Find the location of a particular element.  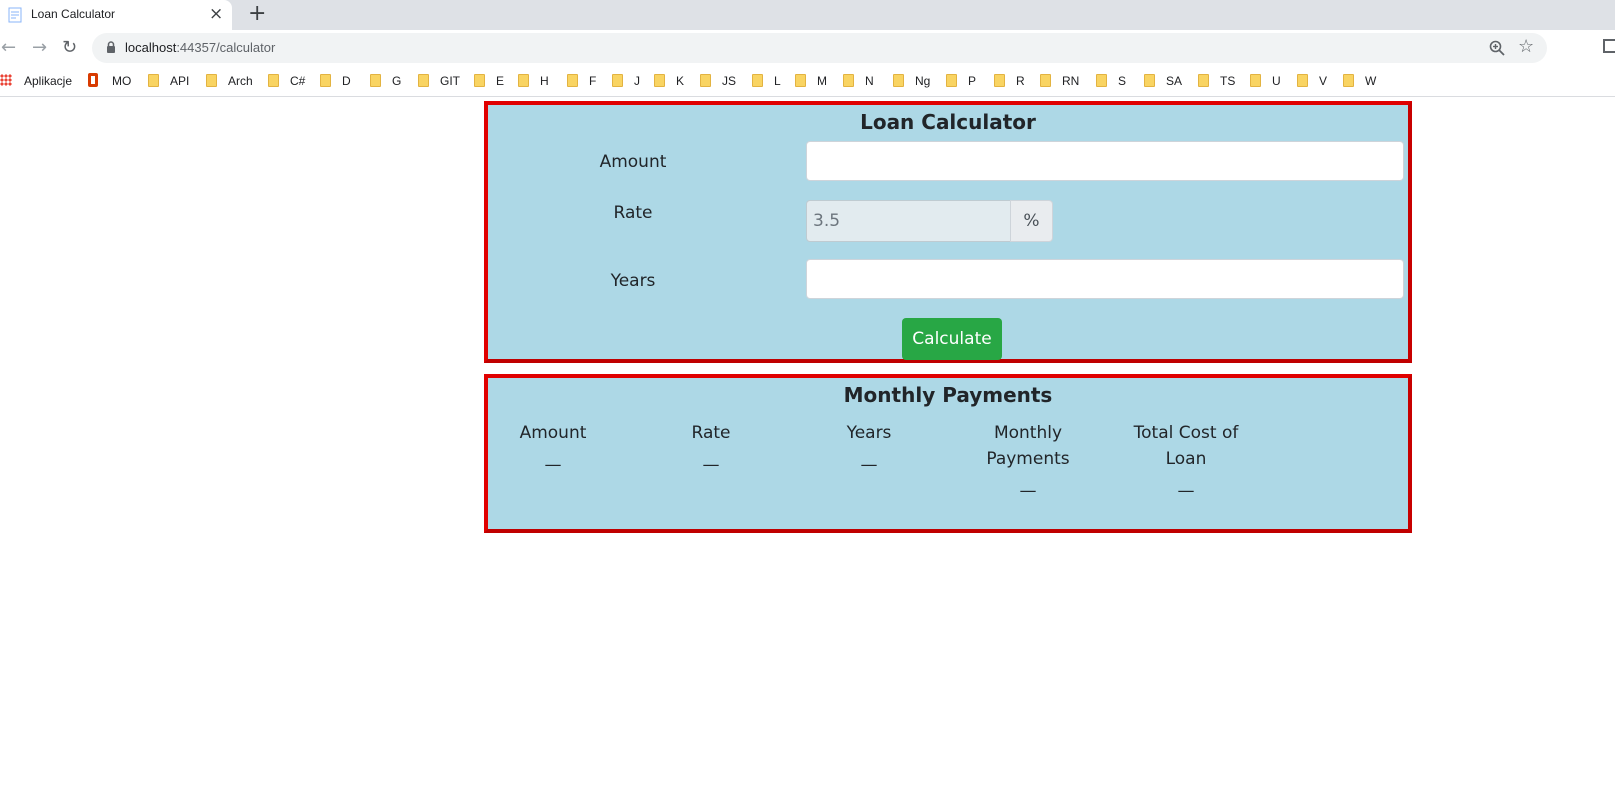

office-icon is located at coordinates (93, 80).